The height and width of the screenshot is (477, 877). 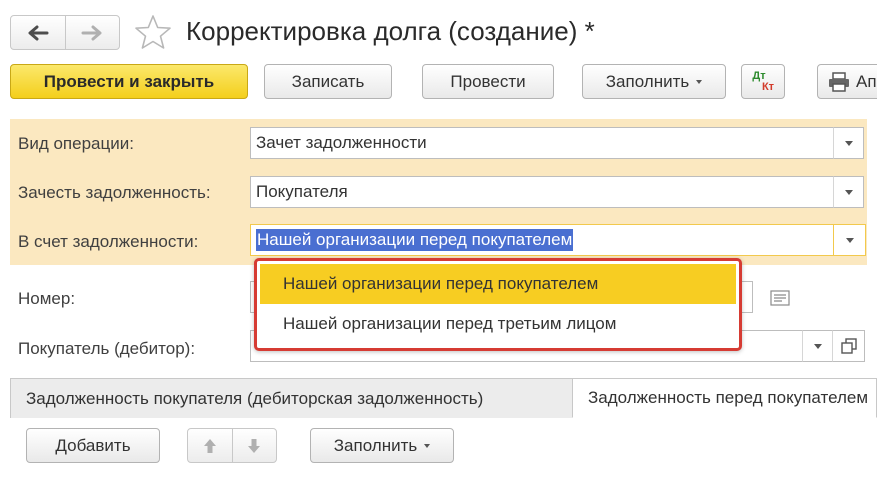 I want to click on printer-icon, so click(x=839, y=81).